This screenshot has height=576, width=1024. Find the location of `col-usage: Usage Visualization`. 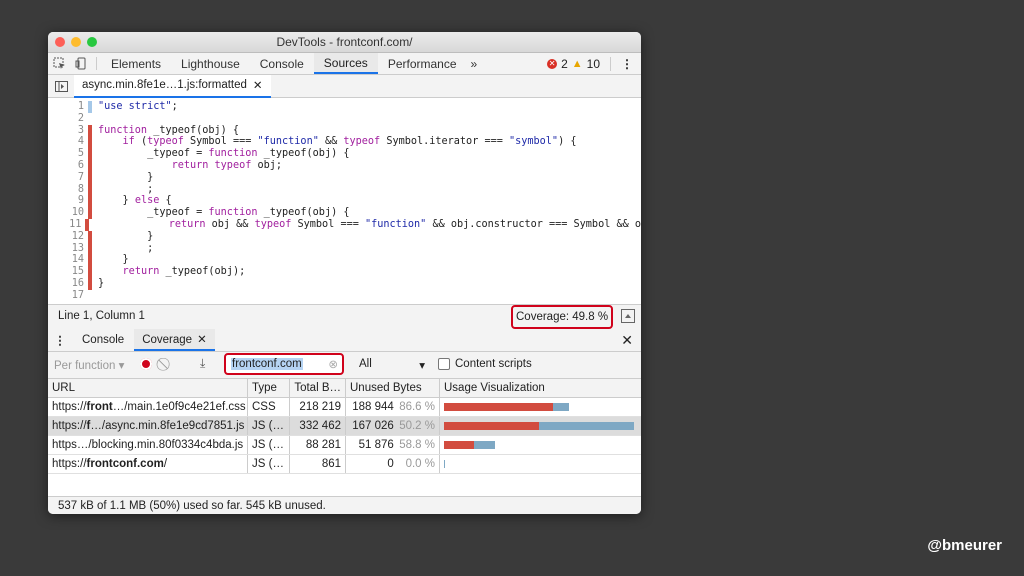

col-usage: Usage Visualization is located at coordinates (540, 388).